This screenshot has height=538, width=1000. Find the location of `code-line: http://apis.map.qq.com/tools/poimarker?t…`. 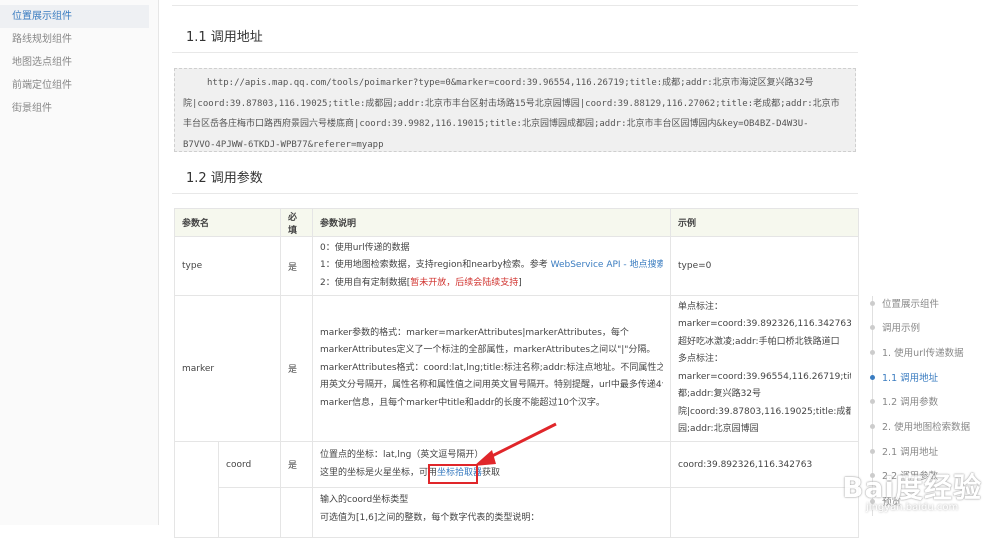

code-line: http://apis.map.qq.com/tools/poimarker?t… is located at coordinates (510, 83).